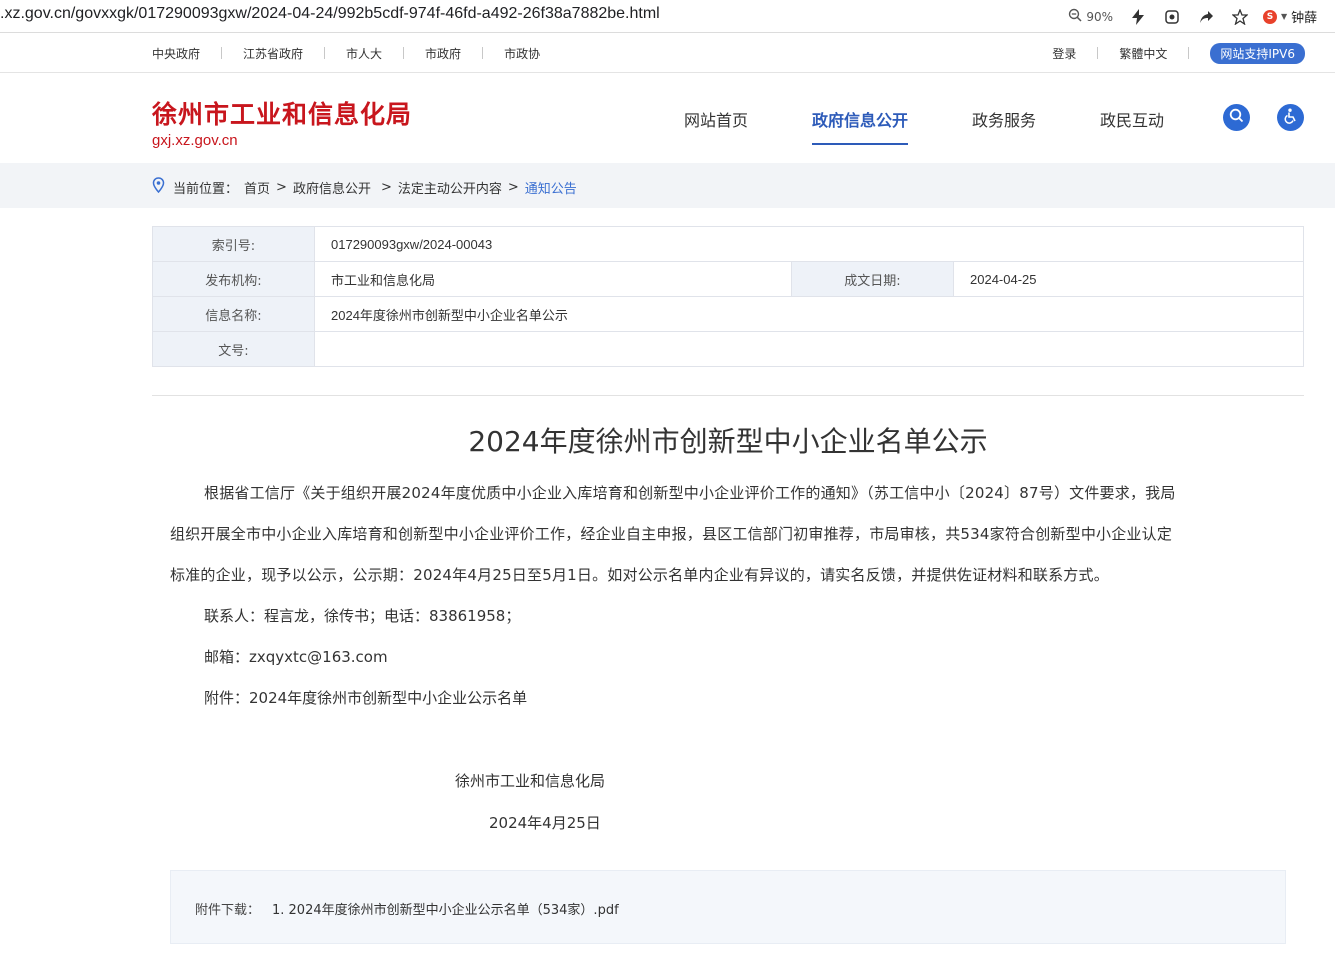  I want to click on search-icon, so click(1236, 117).